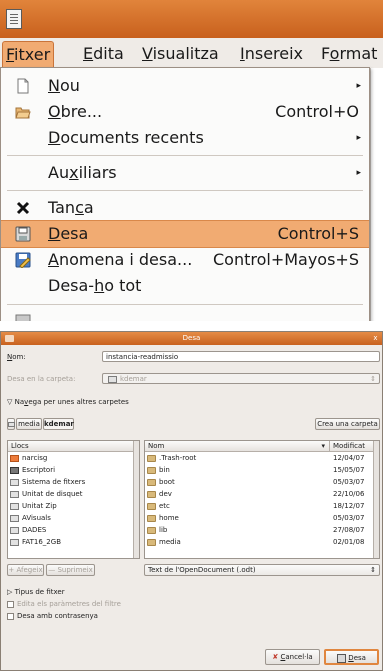 This screenshot has width=383, height=671. What do you see at coordinates (164, 470) in the screenshot?
I see `file-name: bin` at bounding box center [164, 470].